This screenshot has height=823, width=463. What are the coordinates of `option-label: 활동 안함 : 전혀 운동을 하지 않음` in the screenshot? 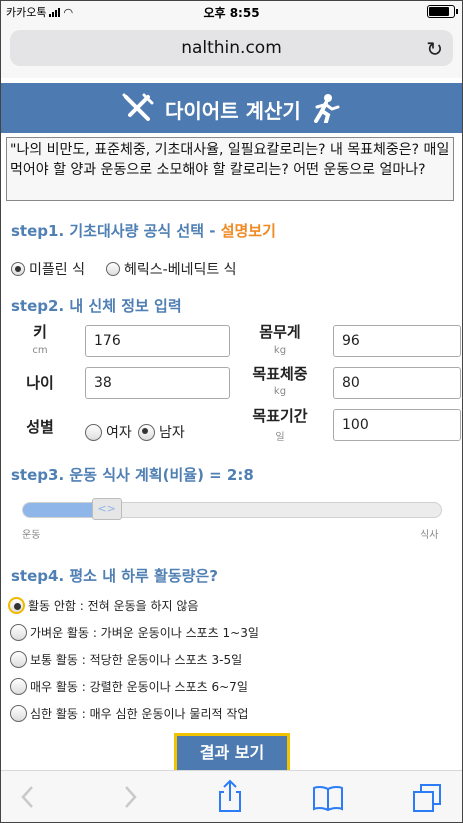 It's located at (113, 606).